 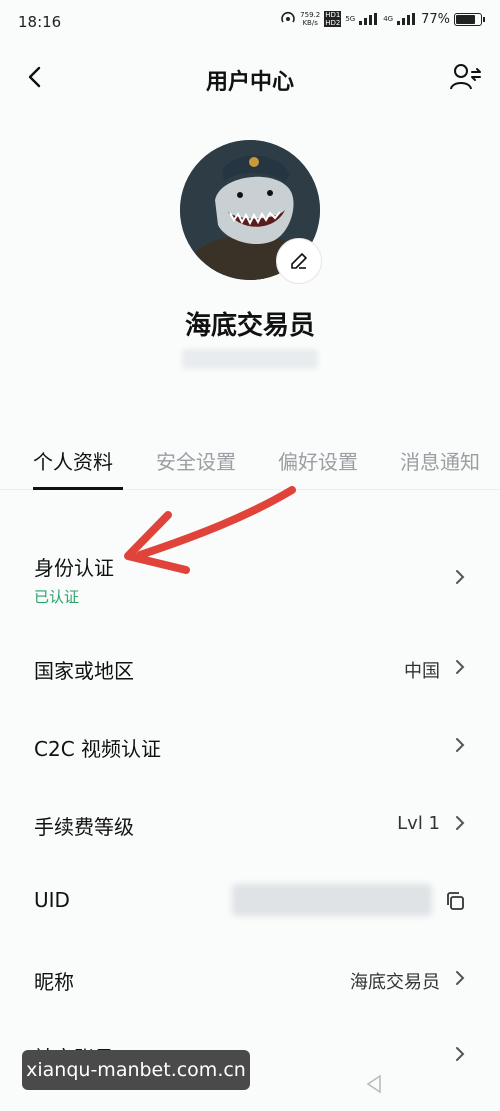 I want to click on edit-avatar-button, so click(x=299, y=261).